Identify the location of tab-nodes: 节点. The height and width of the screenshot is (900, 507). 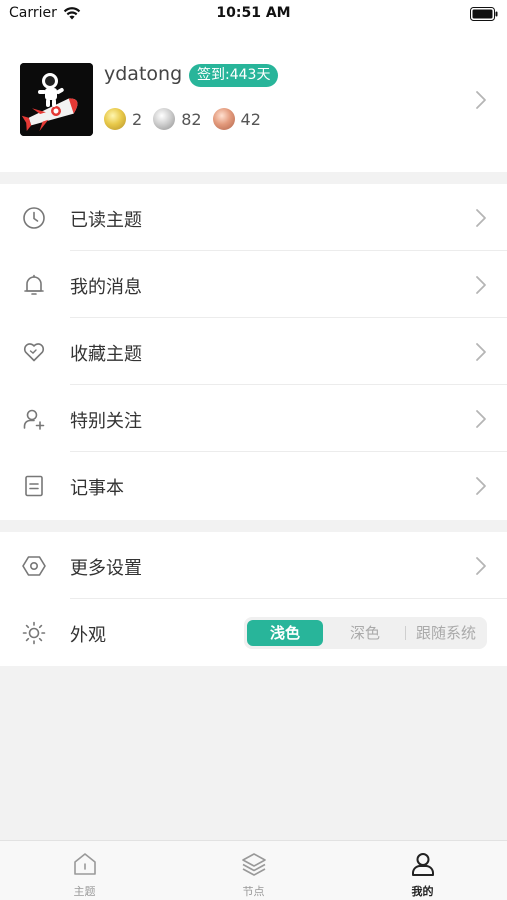
(253, 870).